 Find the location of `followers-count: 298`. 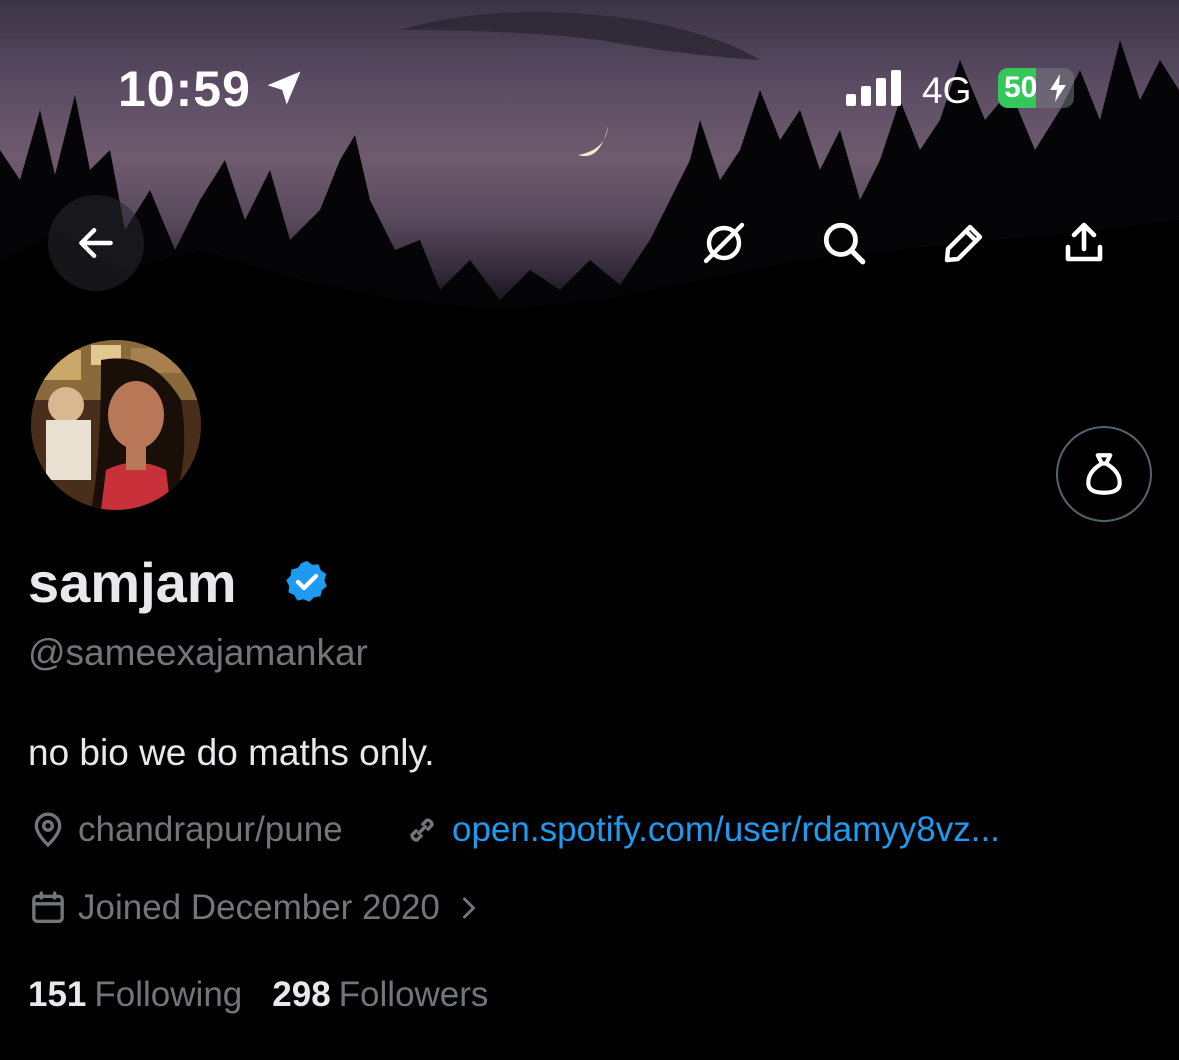

followers-count: 298 is located at coordinates (301, 994).